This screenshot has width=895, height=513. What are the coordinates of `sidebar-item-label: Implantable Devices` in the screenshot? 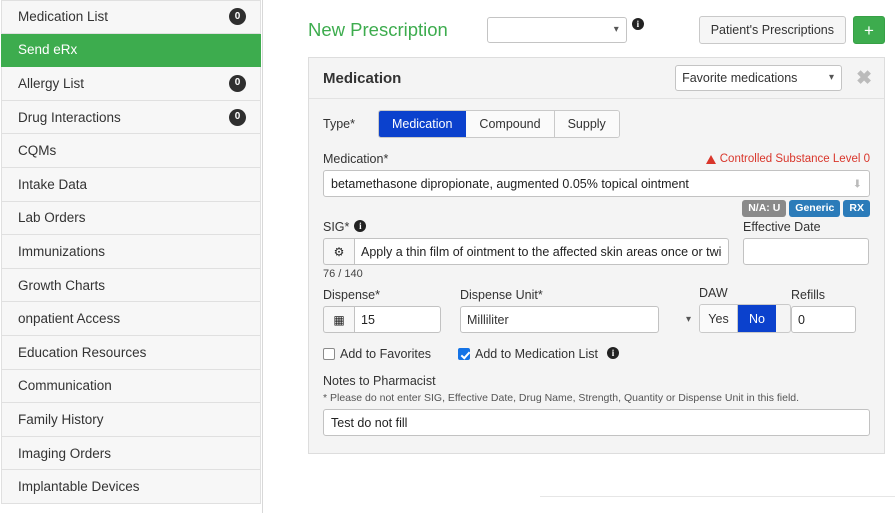 It's located at (79, 487).